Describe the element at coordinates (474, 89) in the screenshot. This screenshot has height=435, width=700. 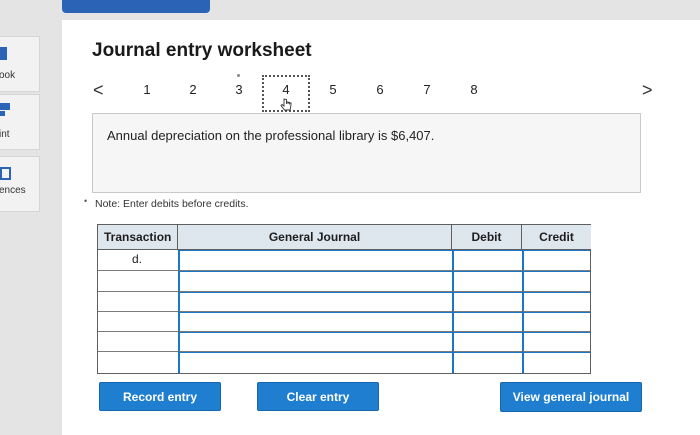
I see `step-8: 8` at that location.